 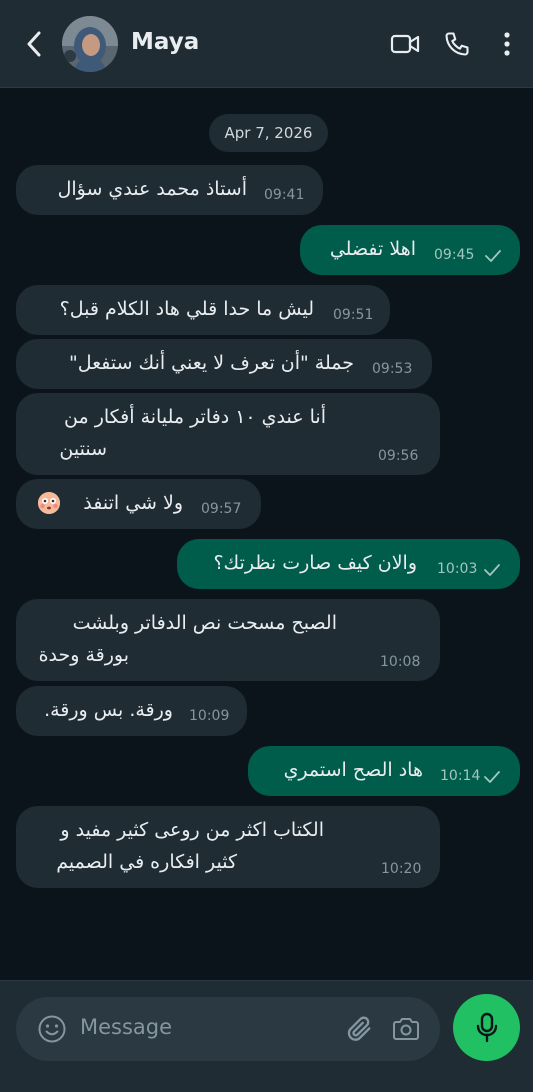 What do you see at coordinates (165, 42) in the screenshot?
I see `contact-name: Maya` at bounding box center [165, 42].